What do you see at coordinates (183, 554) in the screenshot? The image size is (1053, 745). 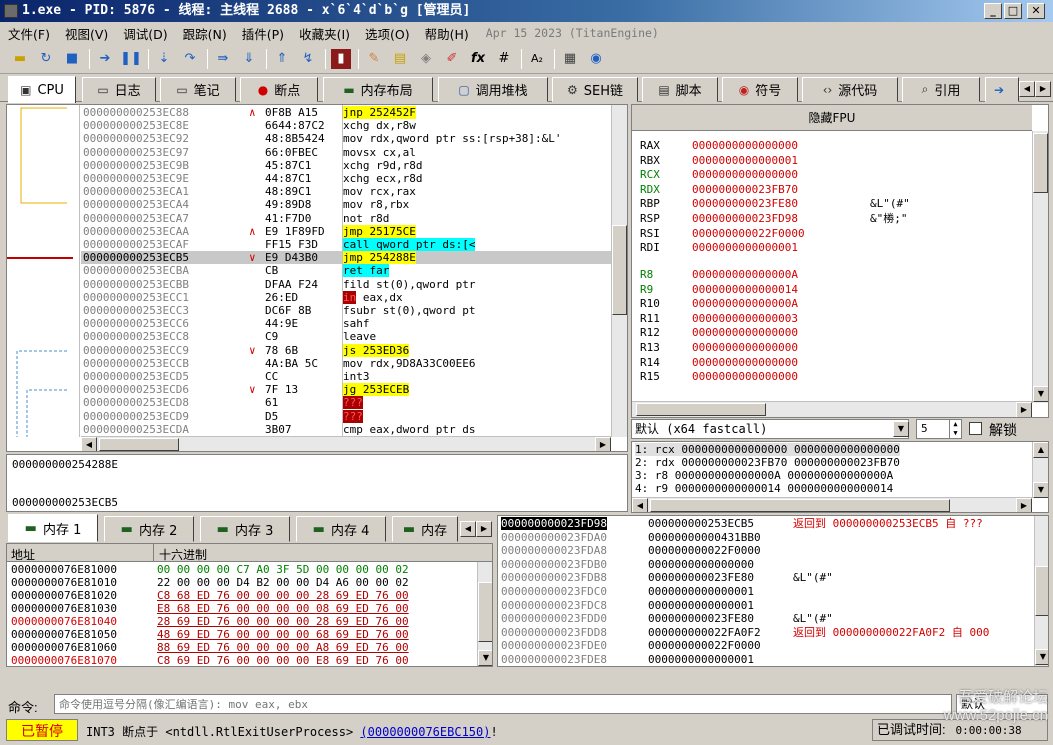 I see `hex-column-header: 十六进制` at bounding box center [183, 554].